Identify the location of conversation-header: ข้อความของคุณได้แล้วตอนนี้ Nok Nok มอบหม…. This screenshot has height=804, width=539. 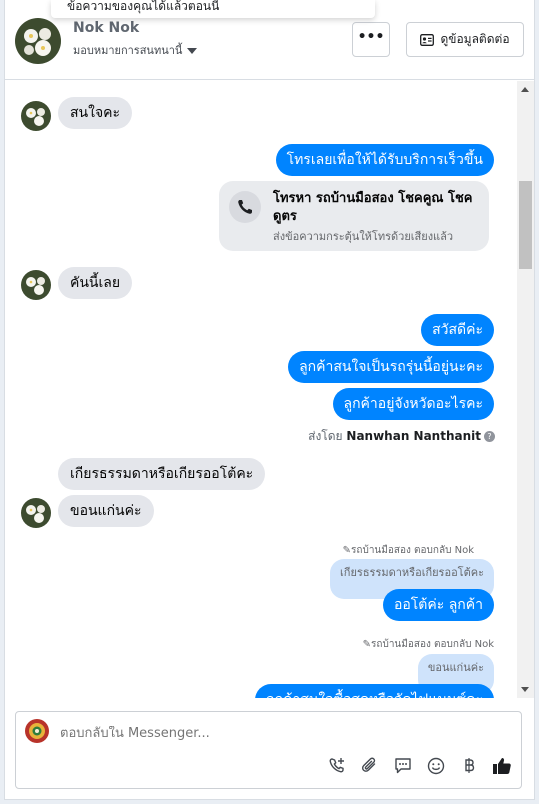
(269, 40).